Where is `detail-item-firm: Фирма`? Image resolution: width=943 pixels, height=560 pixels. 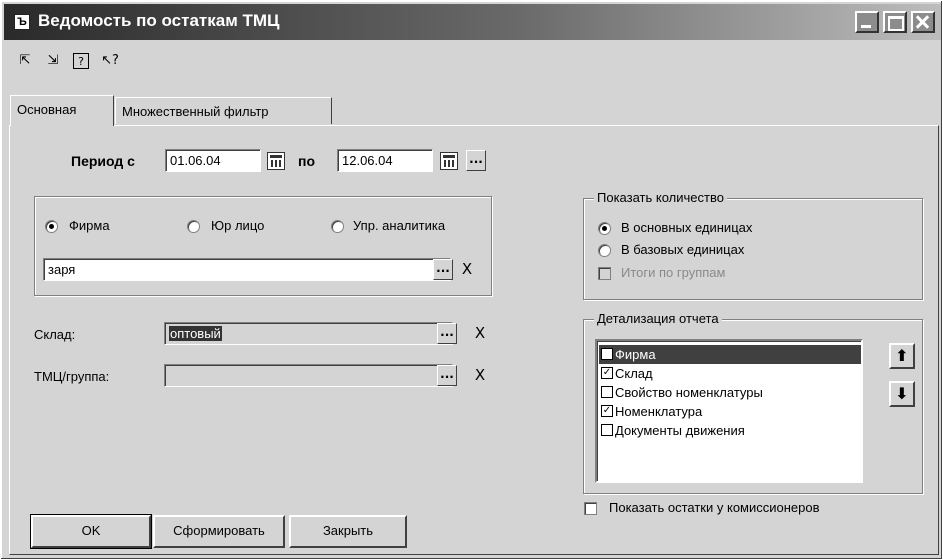
detail-item-firm: Фирма is located at coordinates (730, 354).